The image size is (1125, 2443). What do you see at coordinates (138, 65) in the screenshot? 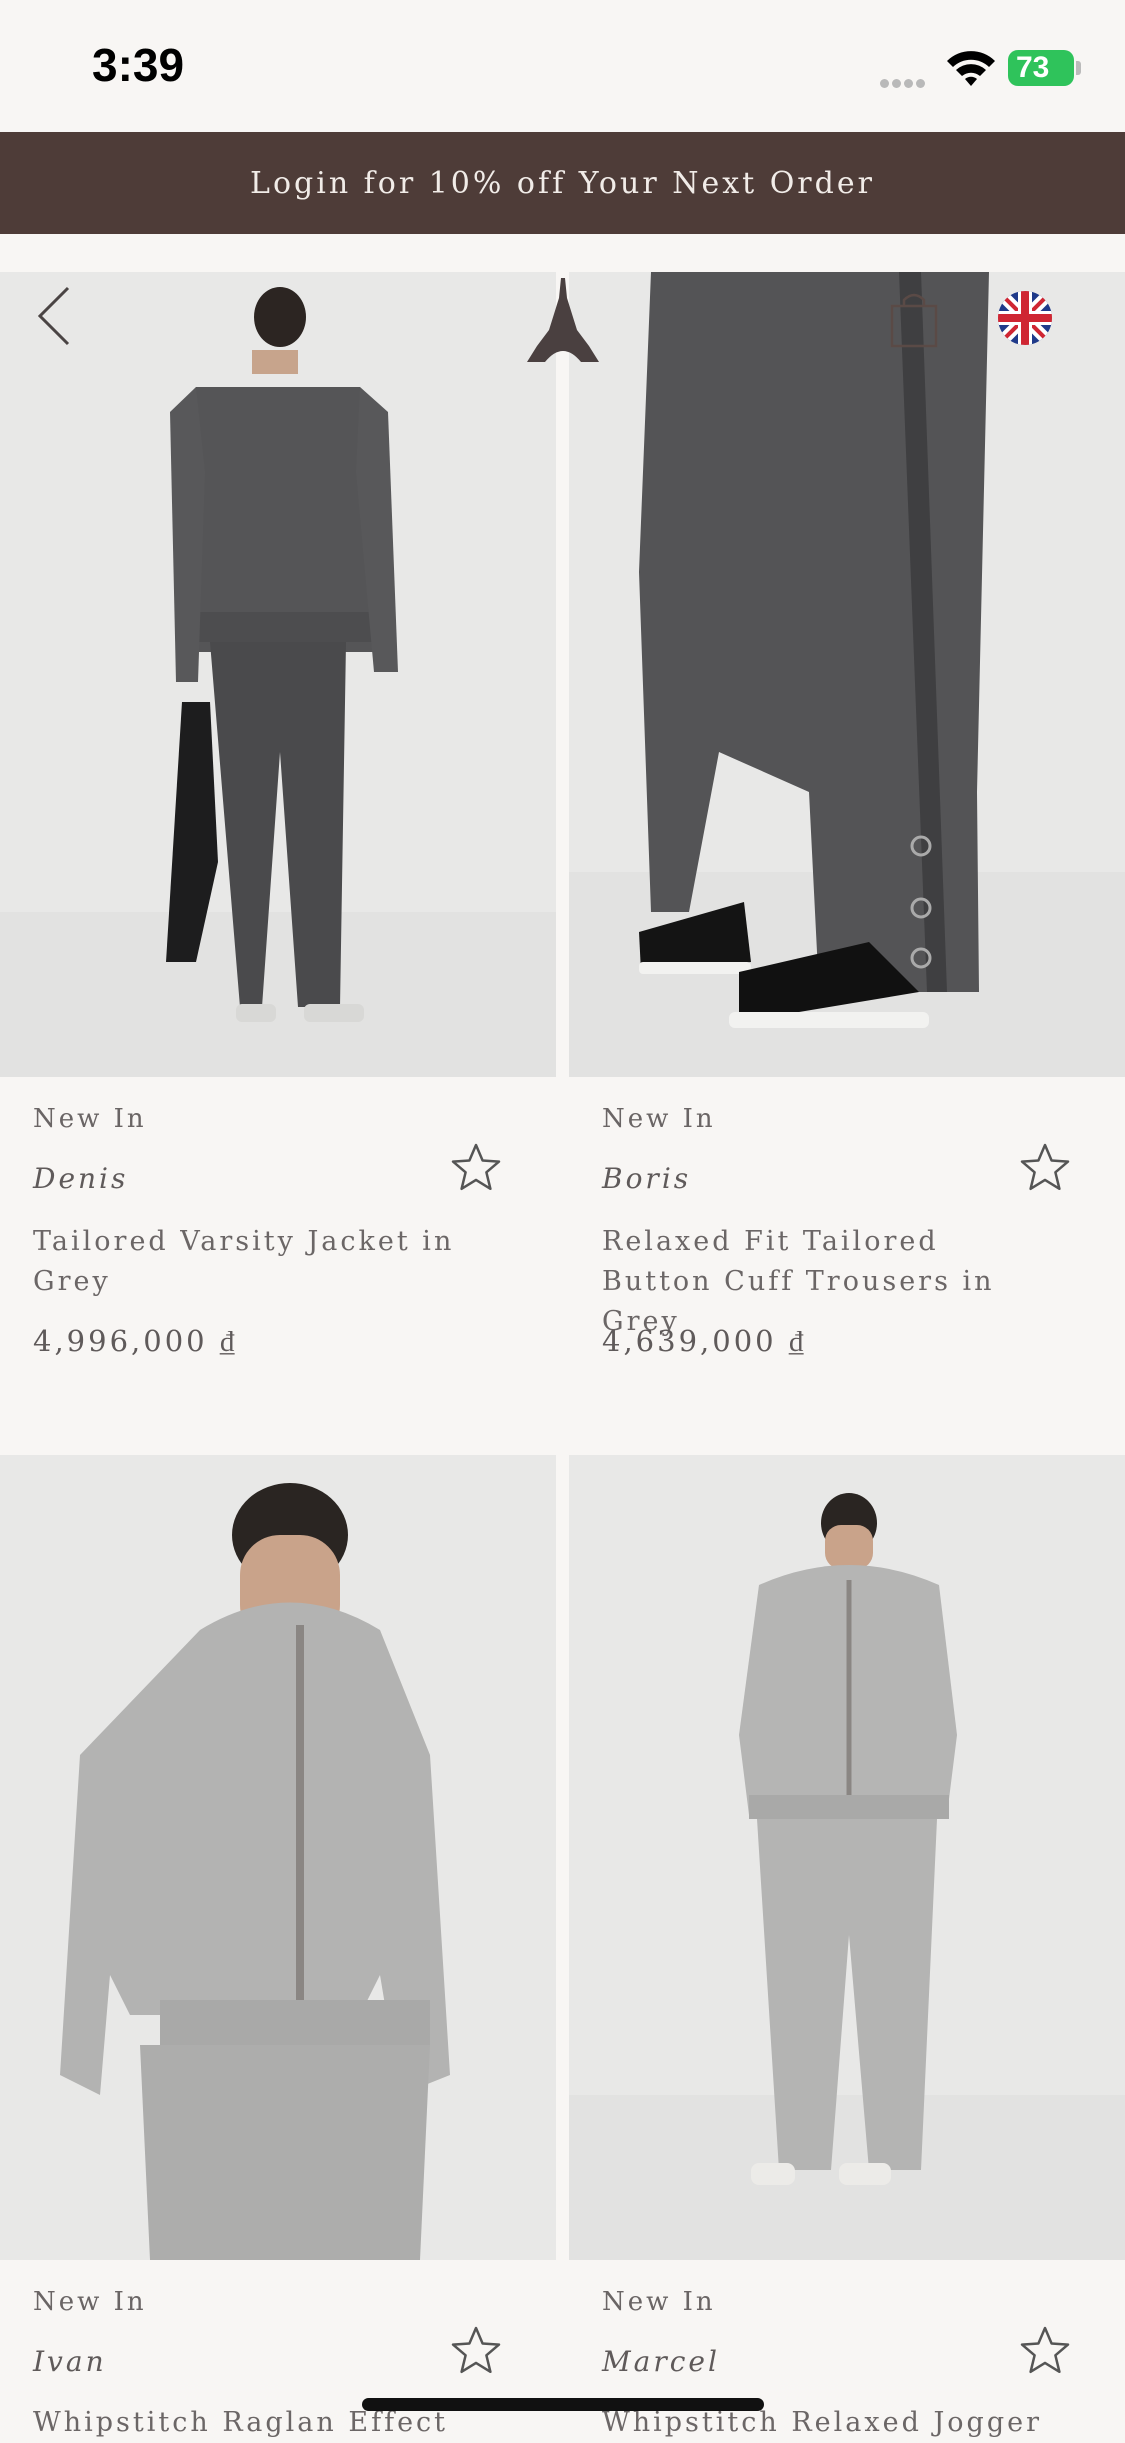
I see `status-time: 3:39` at bounding box center [138, 65].